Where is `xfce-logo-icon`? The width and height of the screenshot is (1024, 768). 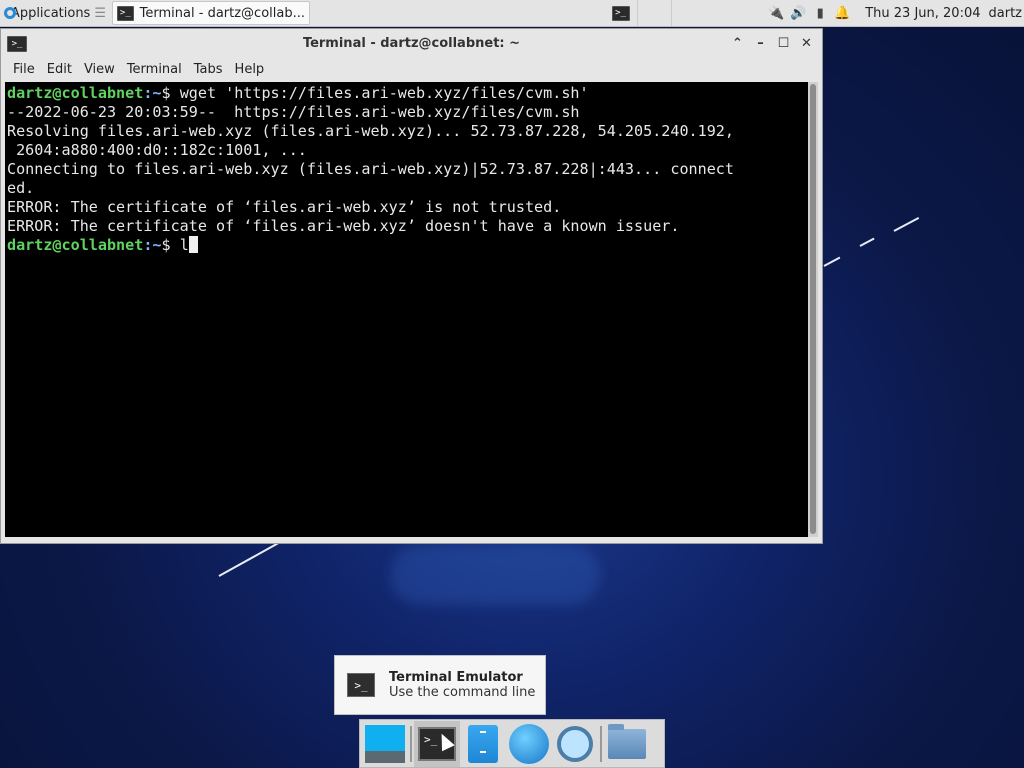
xfce-logo-icon is located at coordinates (9, 13).